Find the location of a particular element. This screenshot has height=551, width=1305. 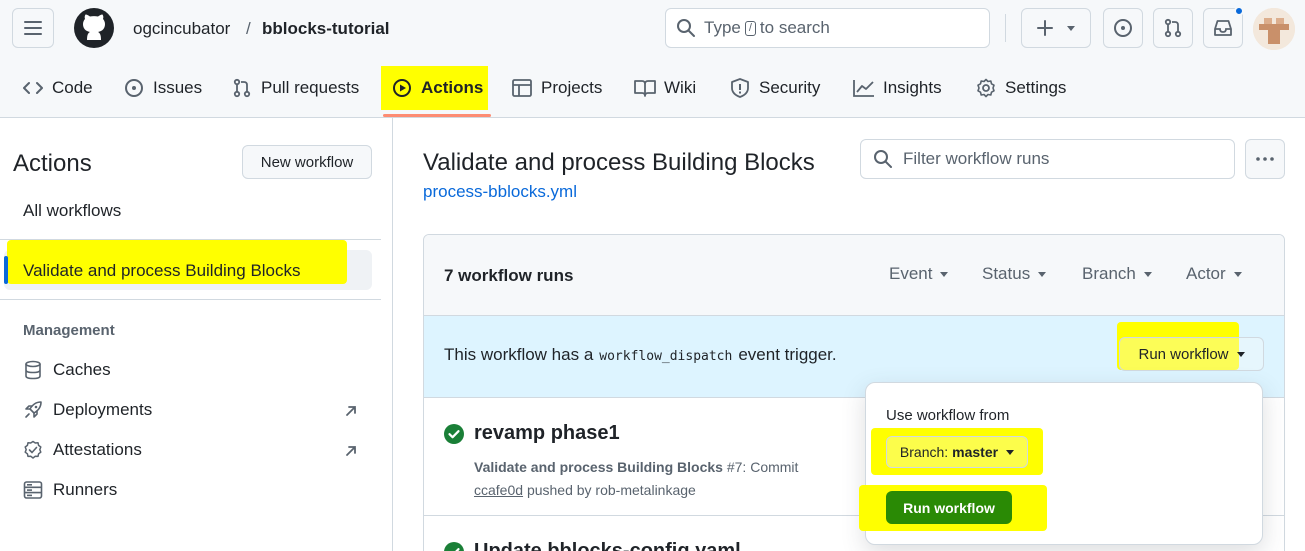

sidebar-item-label: Caches is located at coordinates (82, 369).